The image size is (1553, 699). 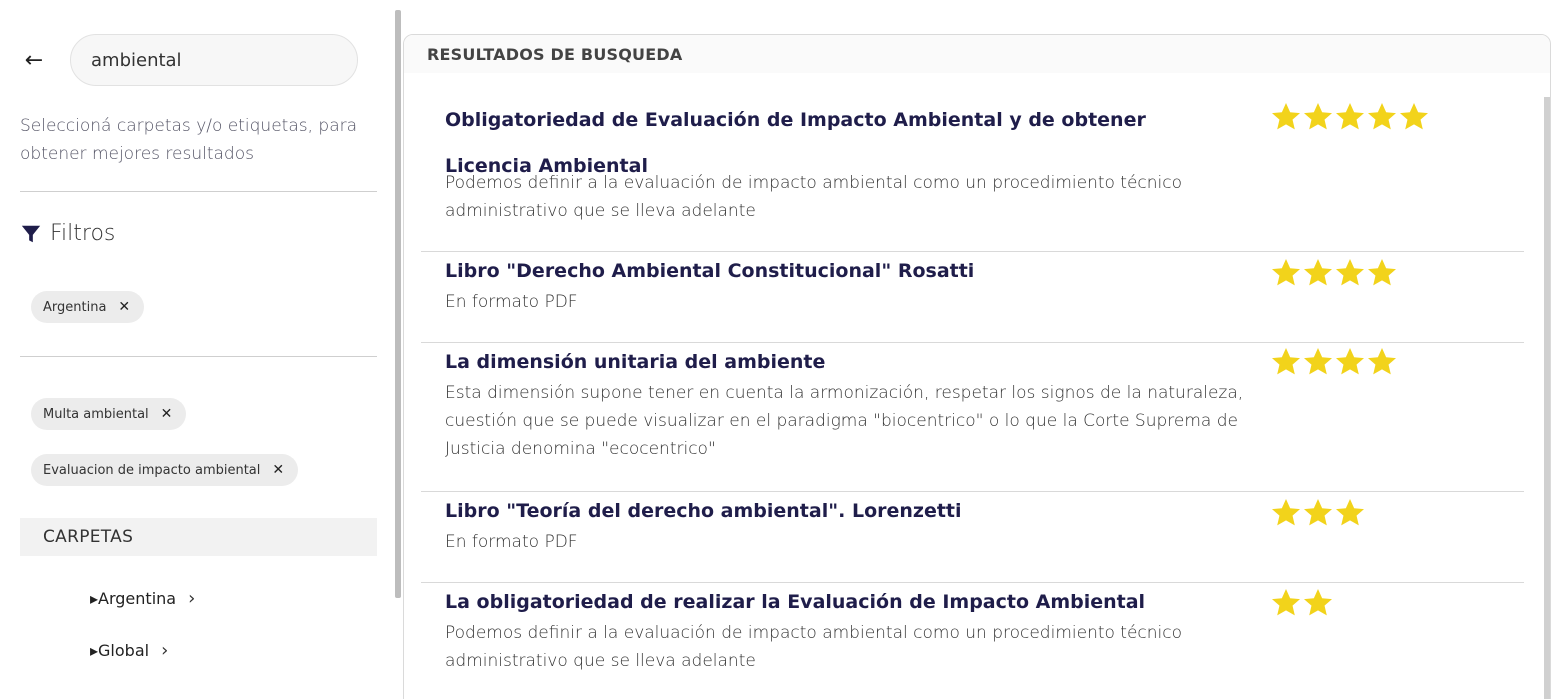 I want to click on filters-header: Filtros, so click(x=67, y=233).